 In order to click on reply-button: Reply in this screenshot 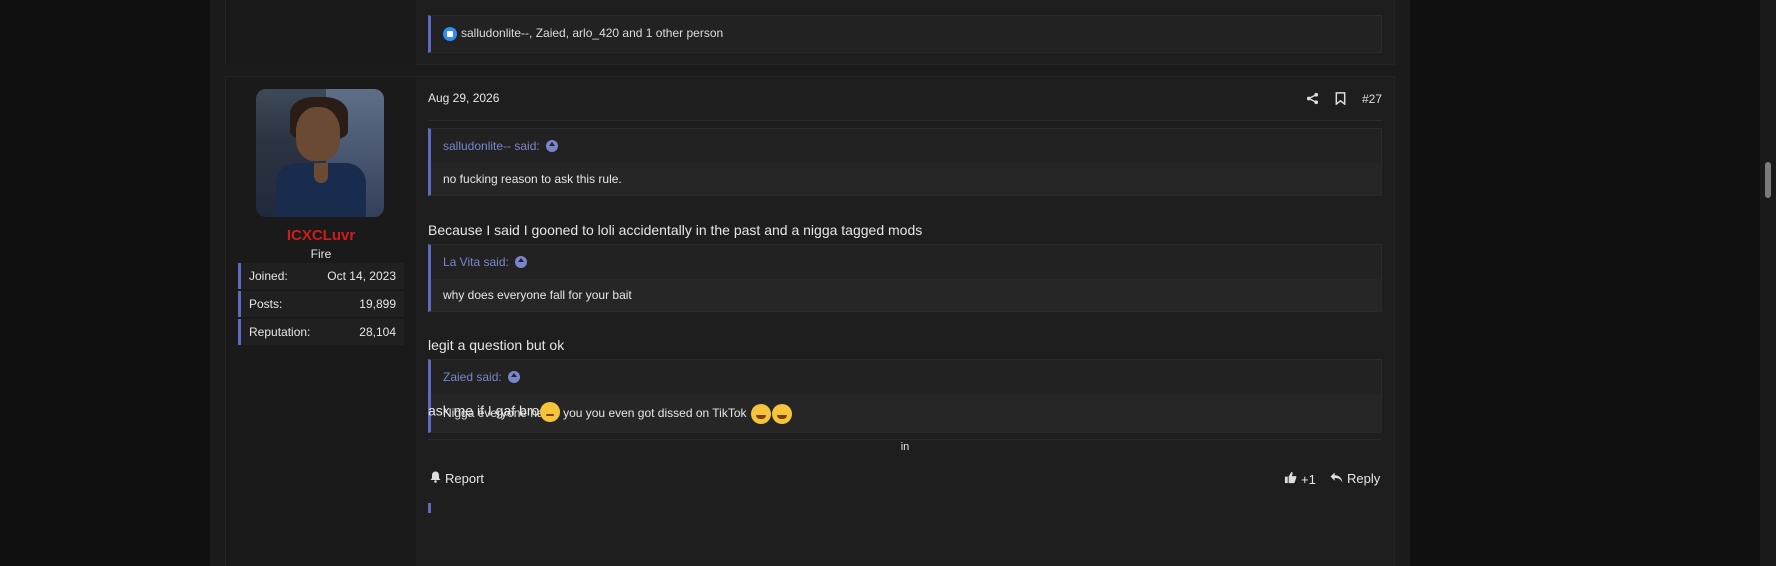, I will do `click(1355, 478)`.